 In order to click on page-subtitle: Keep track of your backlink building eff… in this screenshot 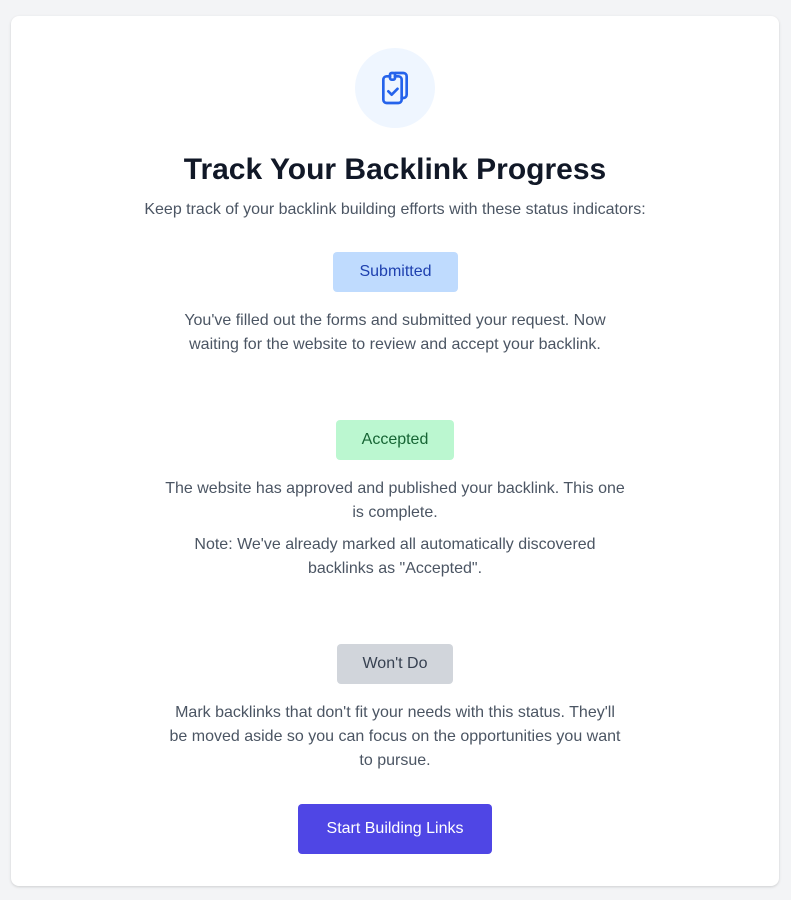, I will do `click(395, 209)`.